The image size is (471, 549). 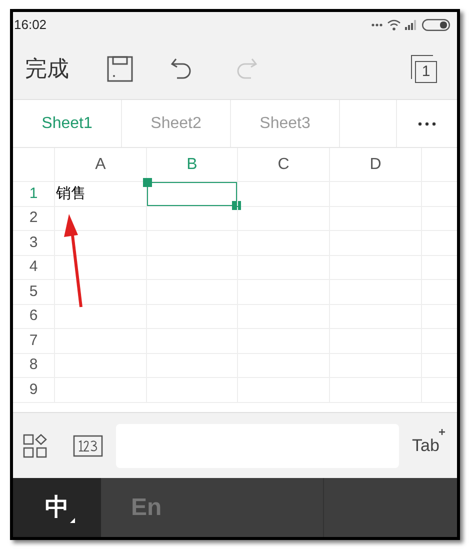 What do you see at coordinates (427, 124) in the screenshot?
I see `more-icon` at bounding box center [427, 124].